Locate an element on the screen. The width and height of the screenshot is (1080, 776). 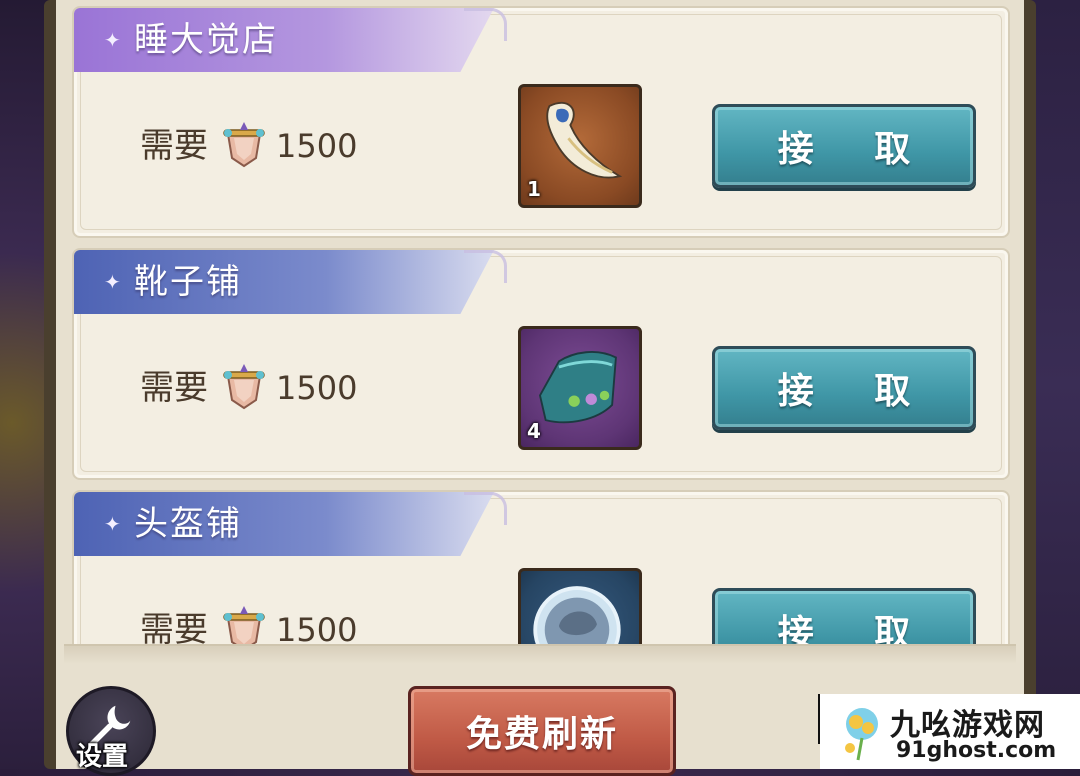
shop-title: 头盔铺 is located at coordinates (188, 524).